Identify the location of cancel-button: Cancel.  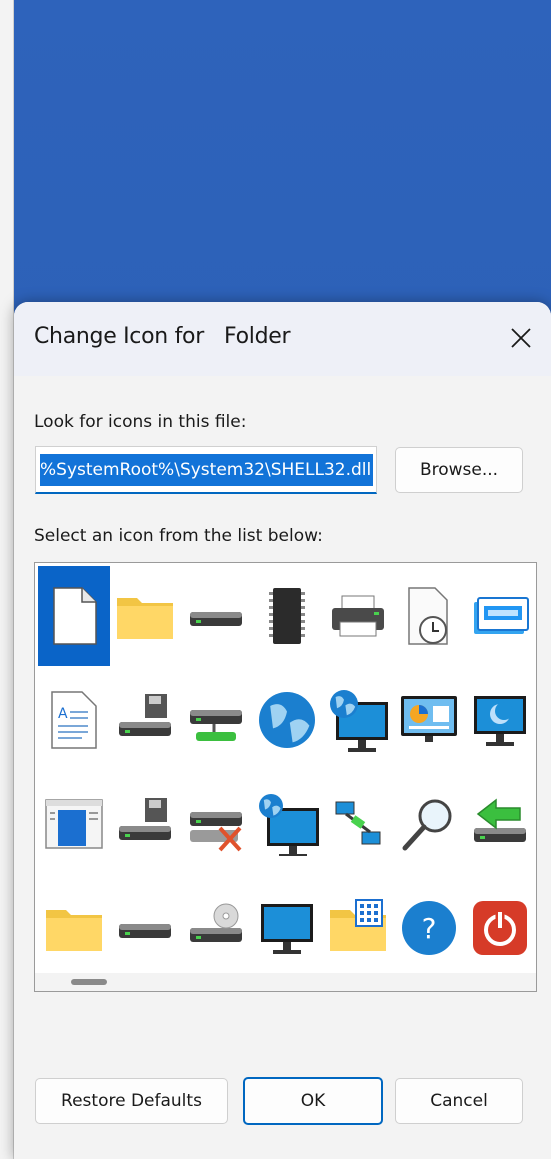
(459, 1101).